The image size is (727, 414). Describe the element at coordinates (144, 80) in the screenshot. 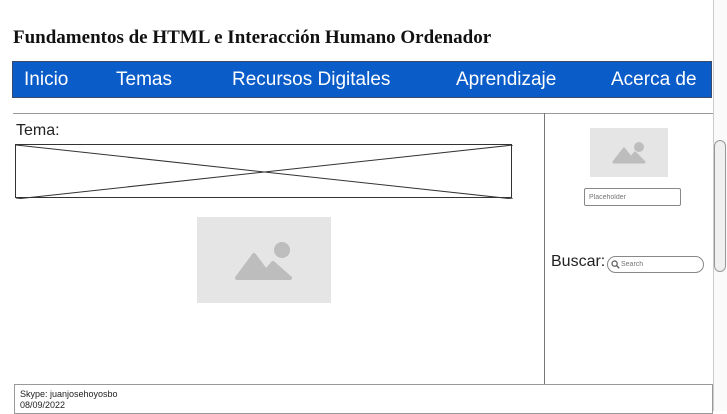

I see `nav-item-temas: Temas` at that location.